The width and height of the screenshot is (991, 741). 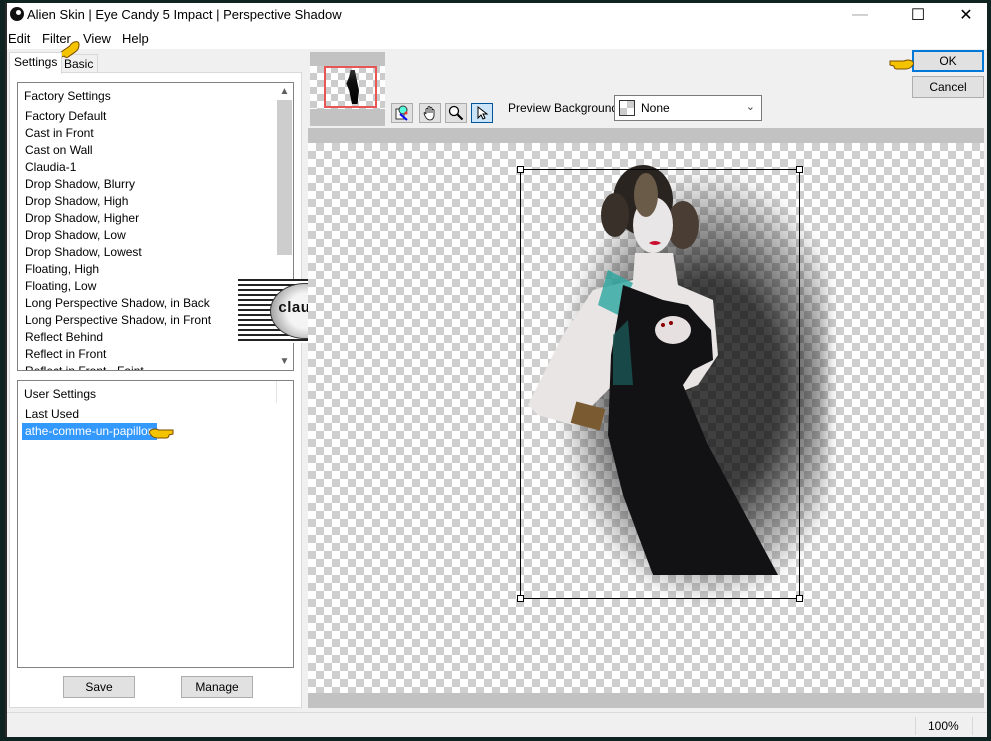 What do you see at coordinates (59, 133) in the screenshot?
I see `list-item: Cast in Front` at bounding box center [59, 133].